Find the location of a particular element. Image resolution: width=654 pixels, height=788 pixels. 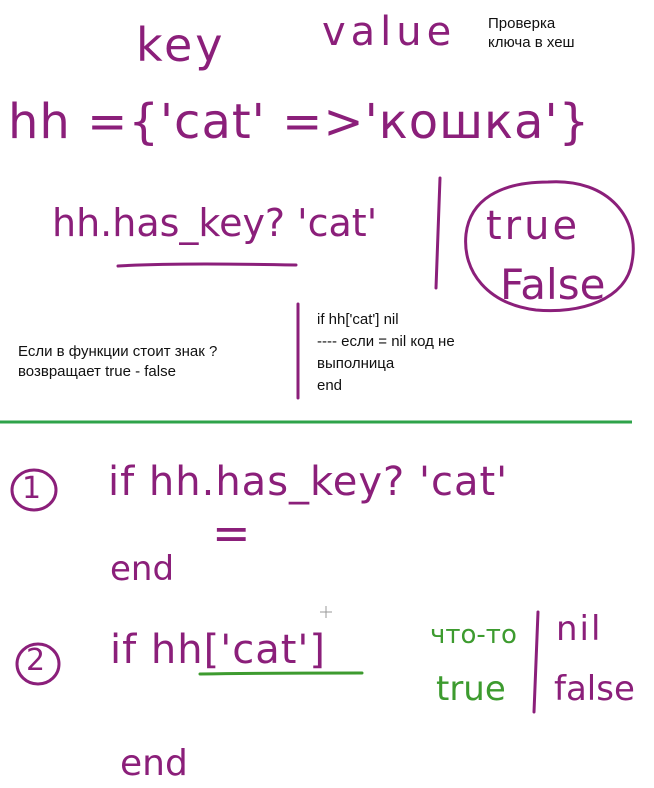

item1-circle is located at coordinates (34, 490).